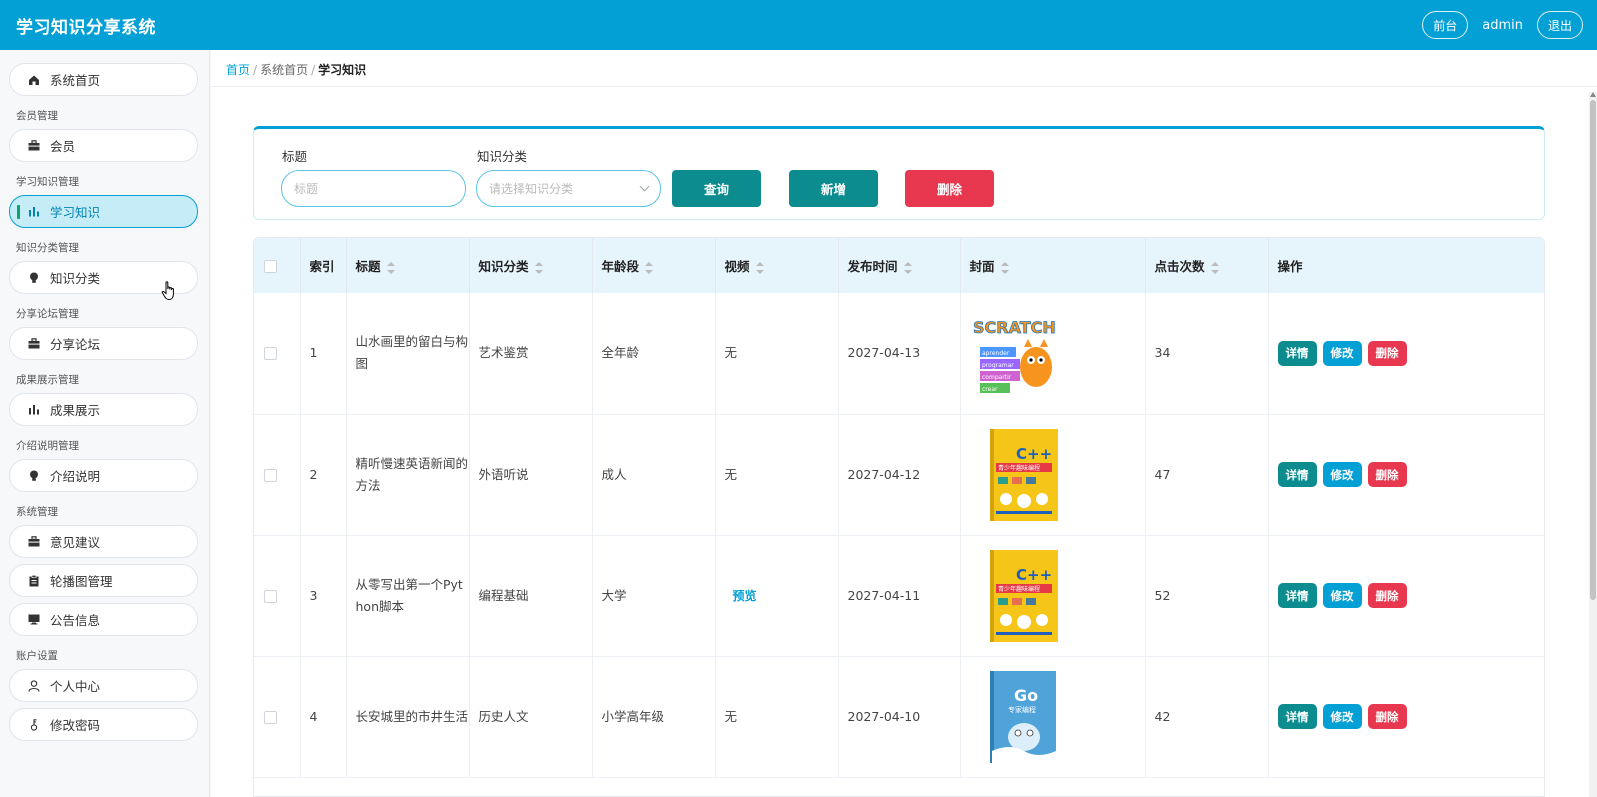  What do you see at coordinates (103, 343) in the screenshot?
I see `sidebar-item-forum: 分享论坛` at bounding box center [103, 343].